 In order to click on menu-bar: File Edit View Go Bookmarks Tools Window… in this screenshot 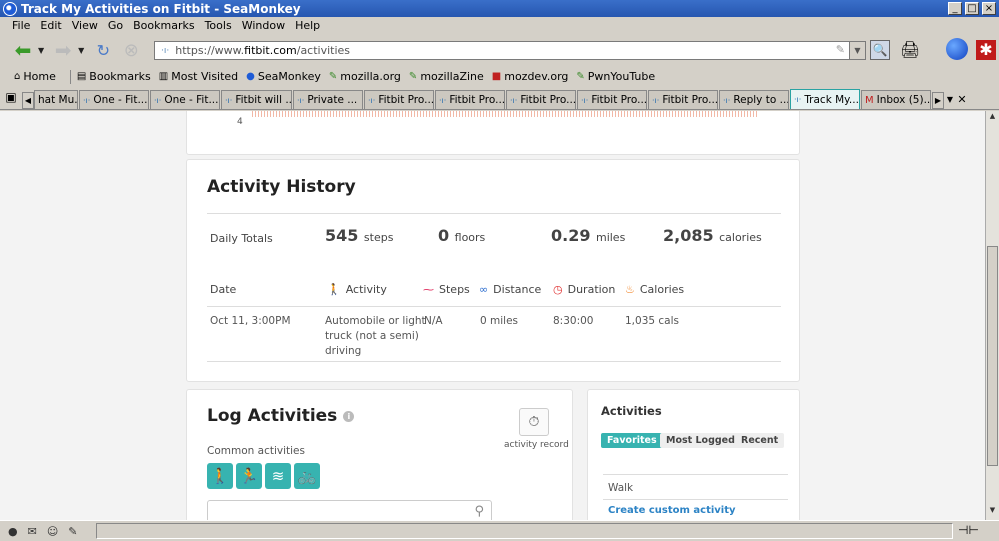, I will do `click(499, 25)`.